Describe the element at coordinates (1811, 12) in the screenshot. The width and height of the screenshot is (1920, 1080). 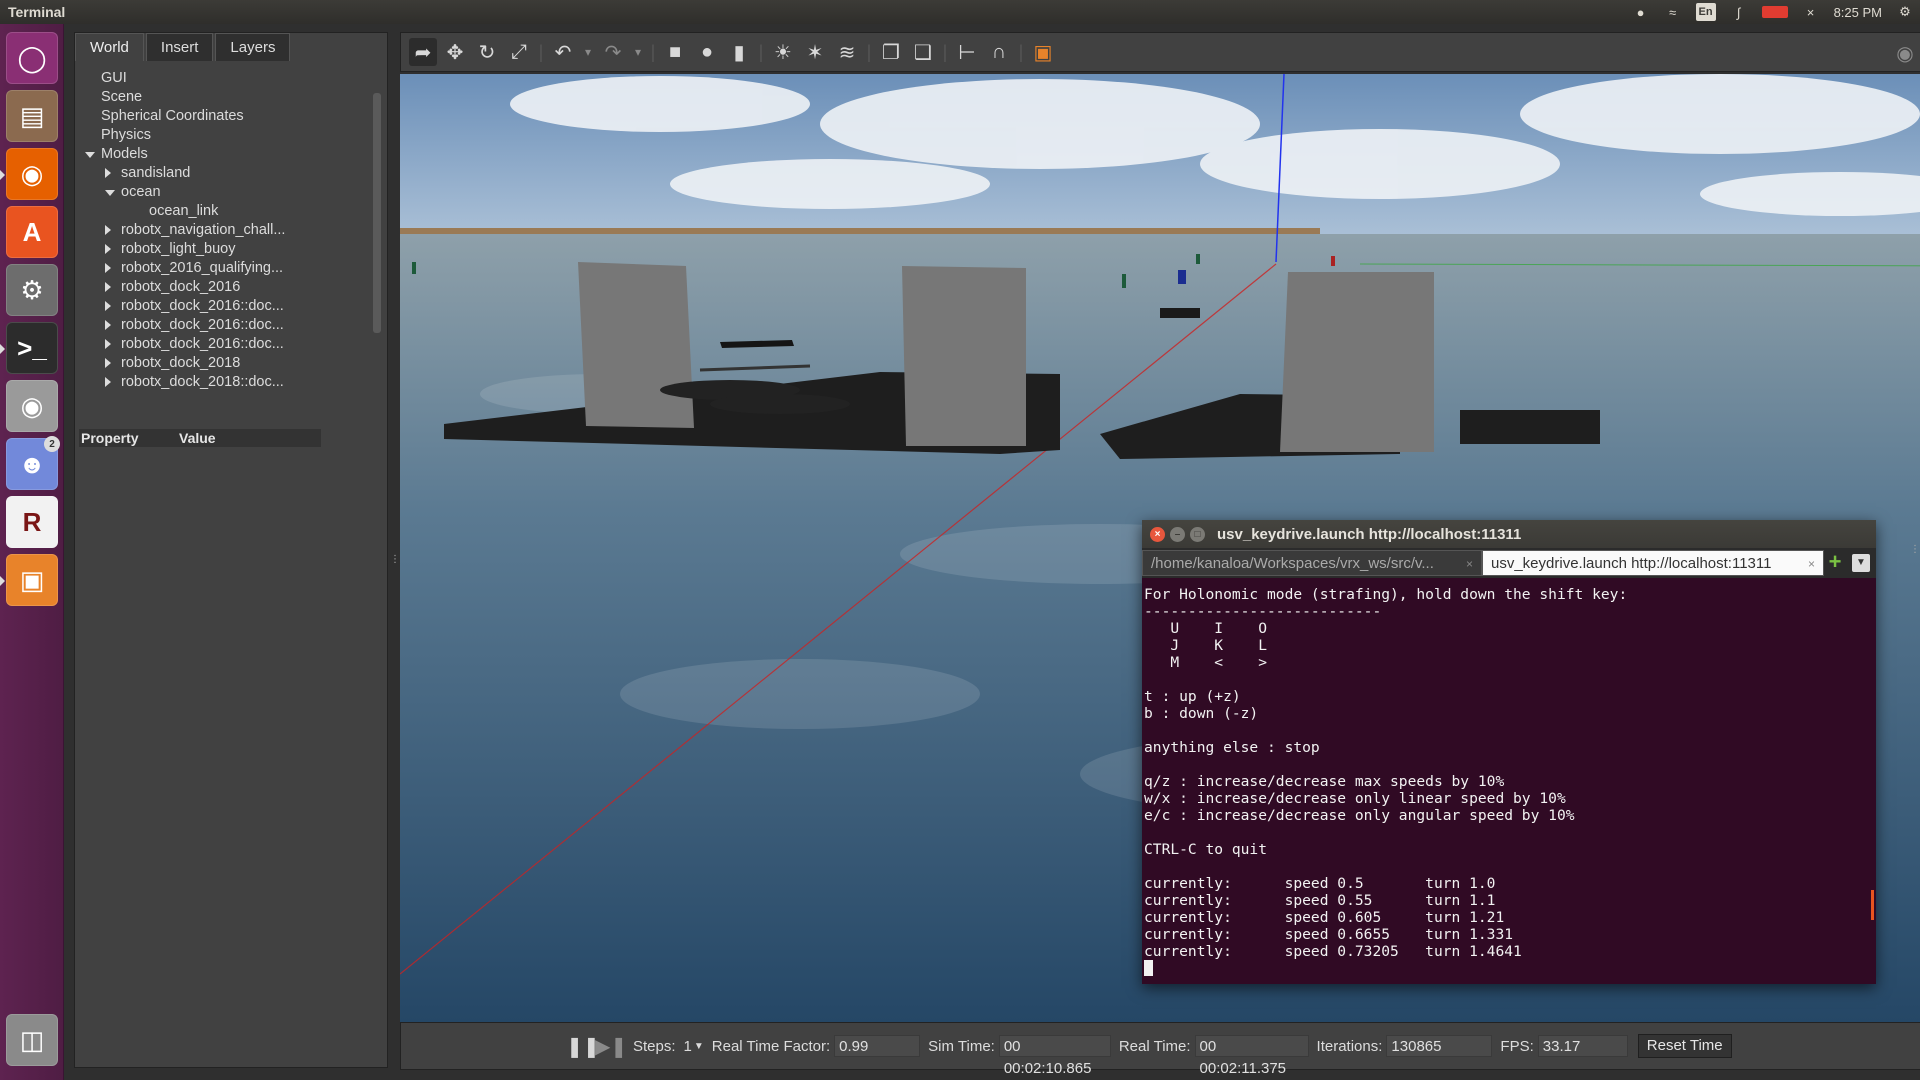
I see `volume-muted-icon: ×` at that location.